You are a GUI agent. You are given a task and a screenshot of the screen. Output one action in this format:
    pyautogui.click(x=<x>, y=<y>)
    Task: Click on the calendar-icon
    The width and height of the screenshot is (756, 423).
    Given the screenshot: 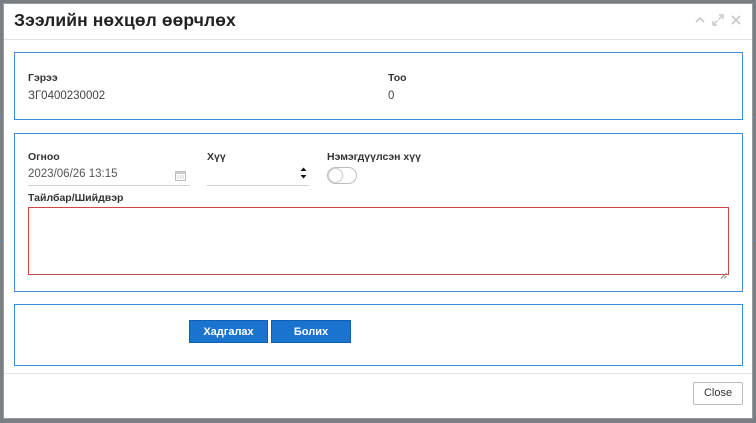 What is the action you would take?
    pyautogui.click(x=180, y=174)
    